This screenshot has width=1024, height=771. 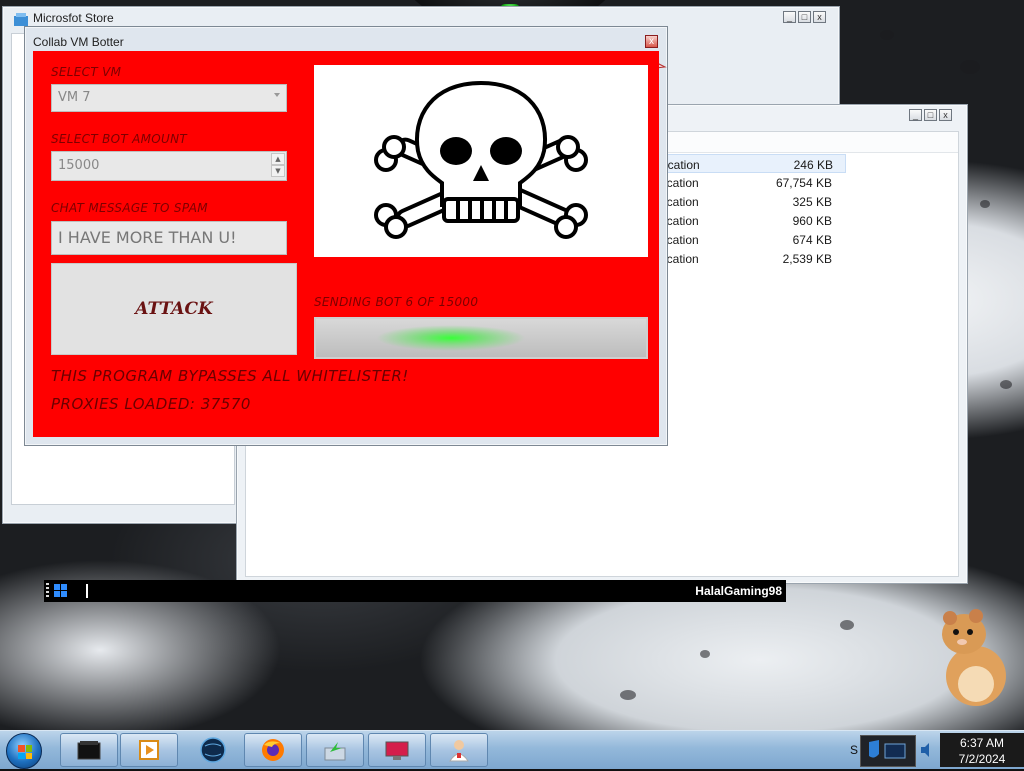 I want to click on bot-amount-label: SELECT BOT AMOUNT, so click(x=119, y=139).